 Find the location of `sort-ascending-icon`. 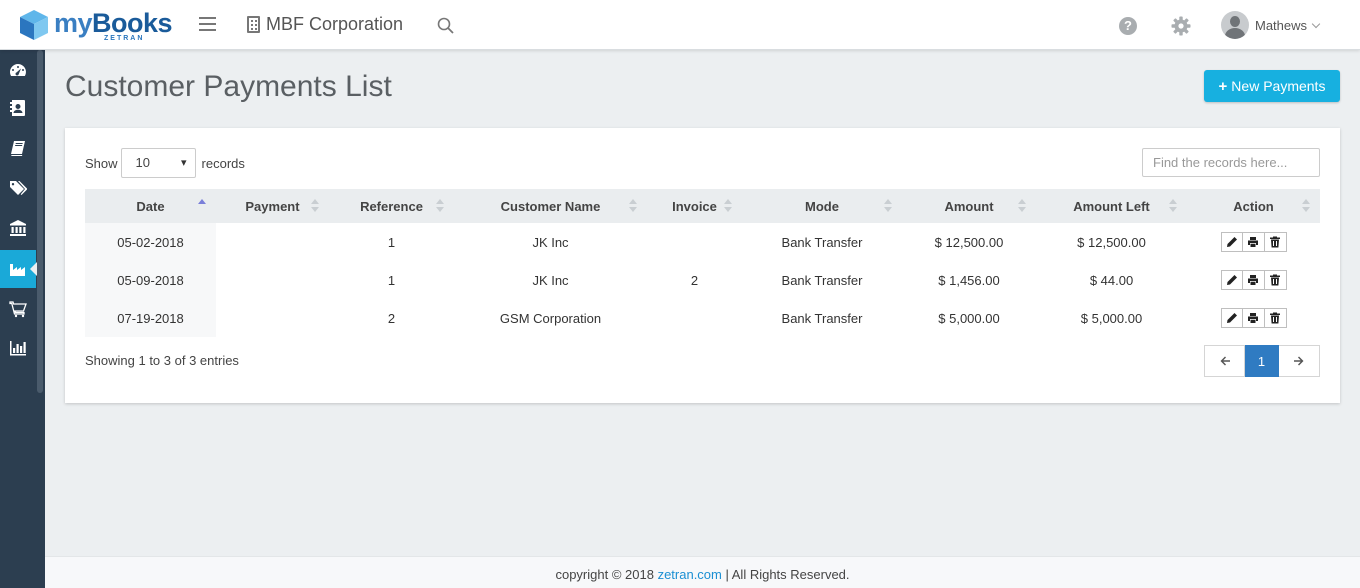

sort-ascending-icon is located at coordinates (202, 206).